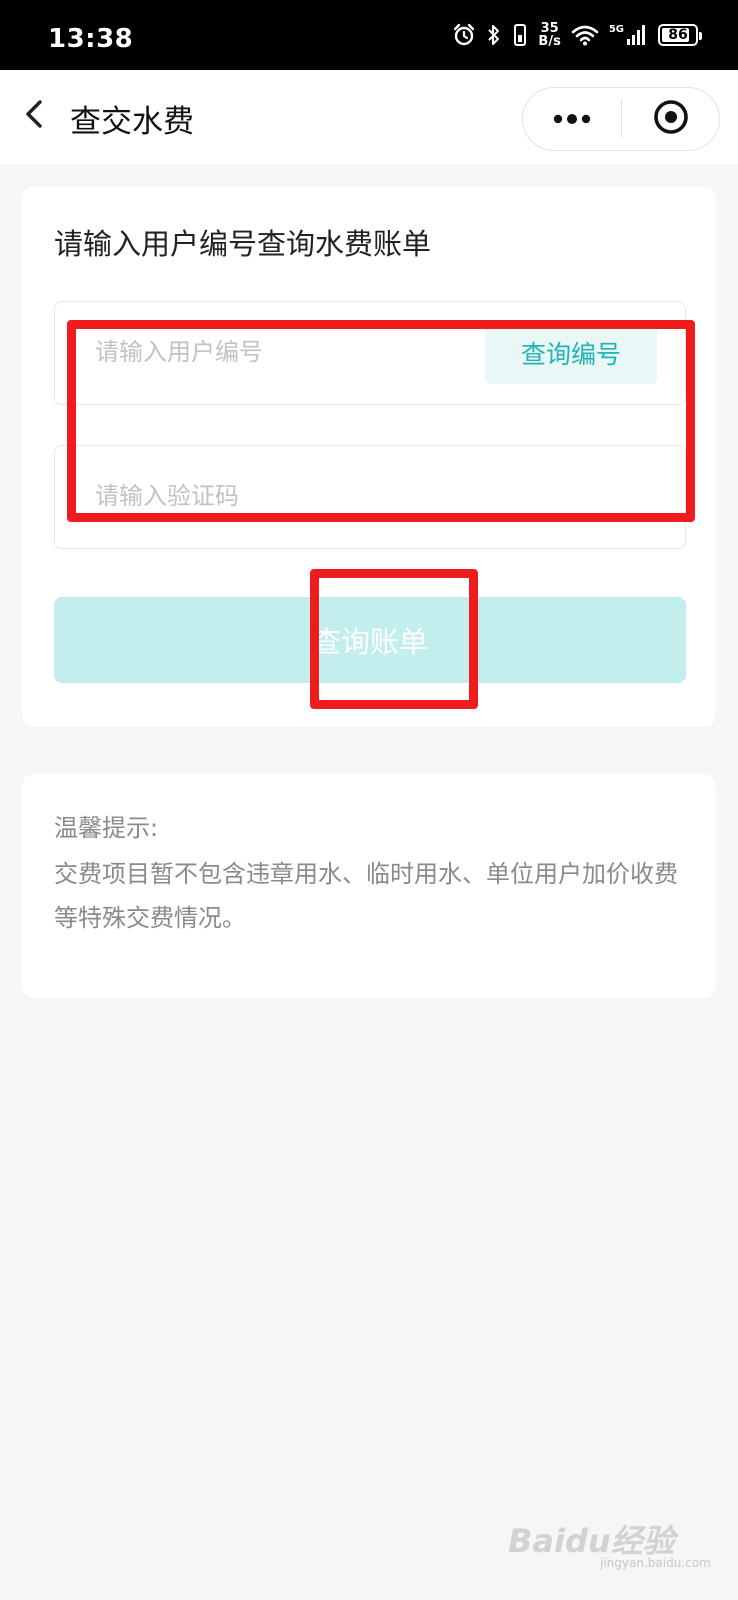 The height and width of the screenshot is (1600, 738). I want to click on alarm-icon, so click(464, 35).